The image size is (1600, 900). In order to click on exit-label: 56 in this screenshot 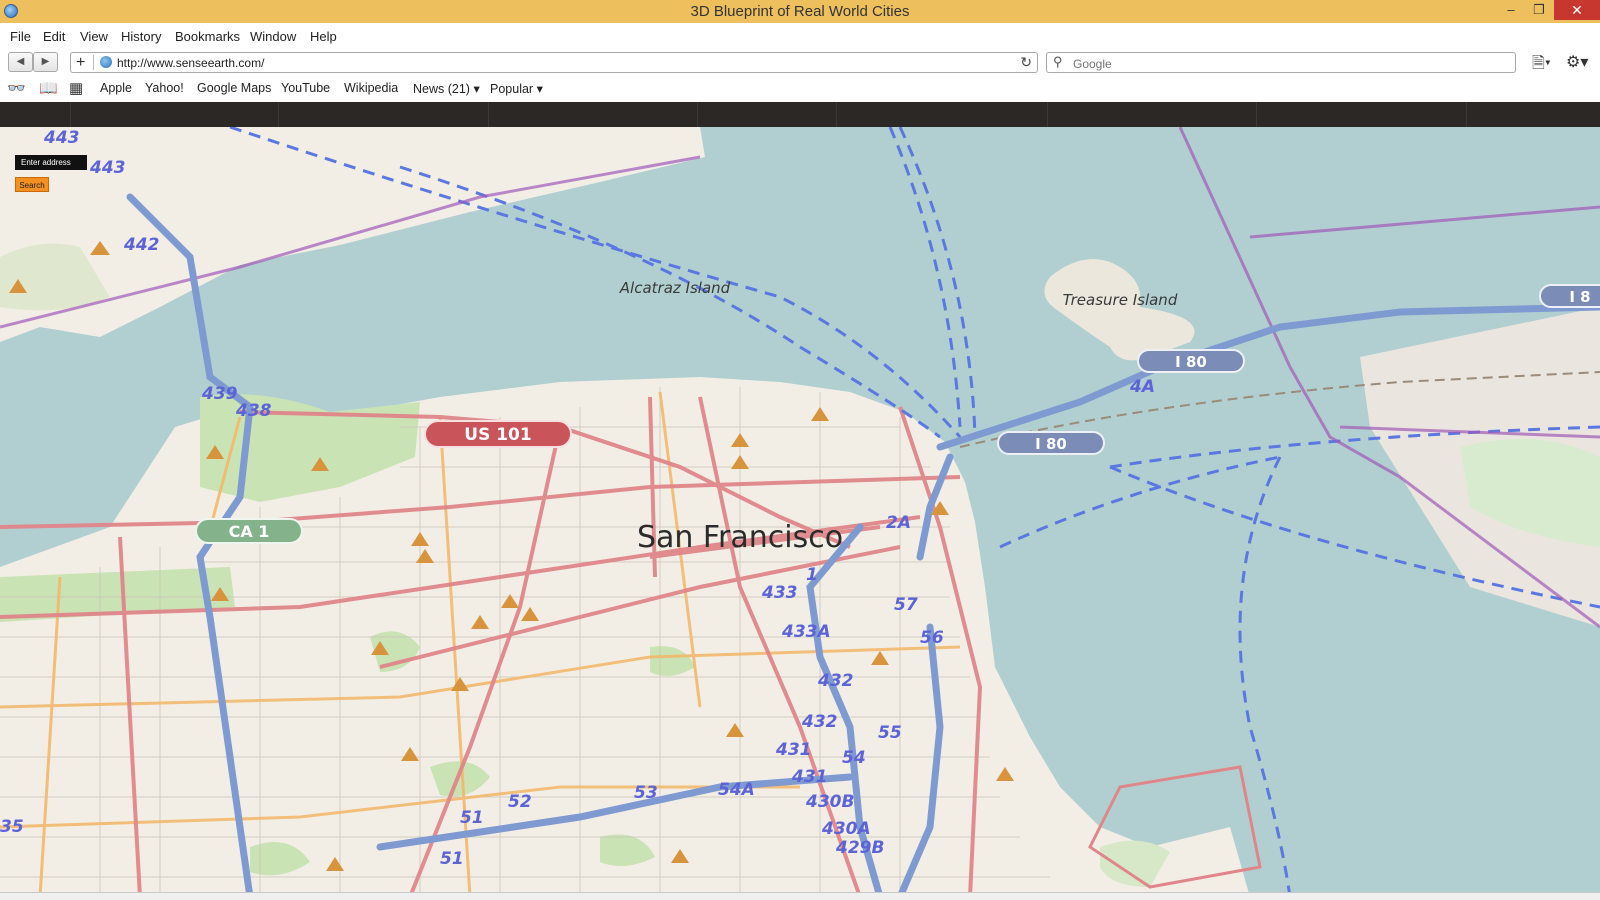, I will do `click(932, 638)`.